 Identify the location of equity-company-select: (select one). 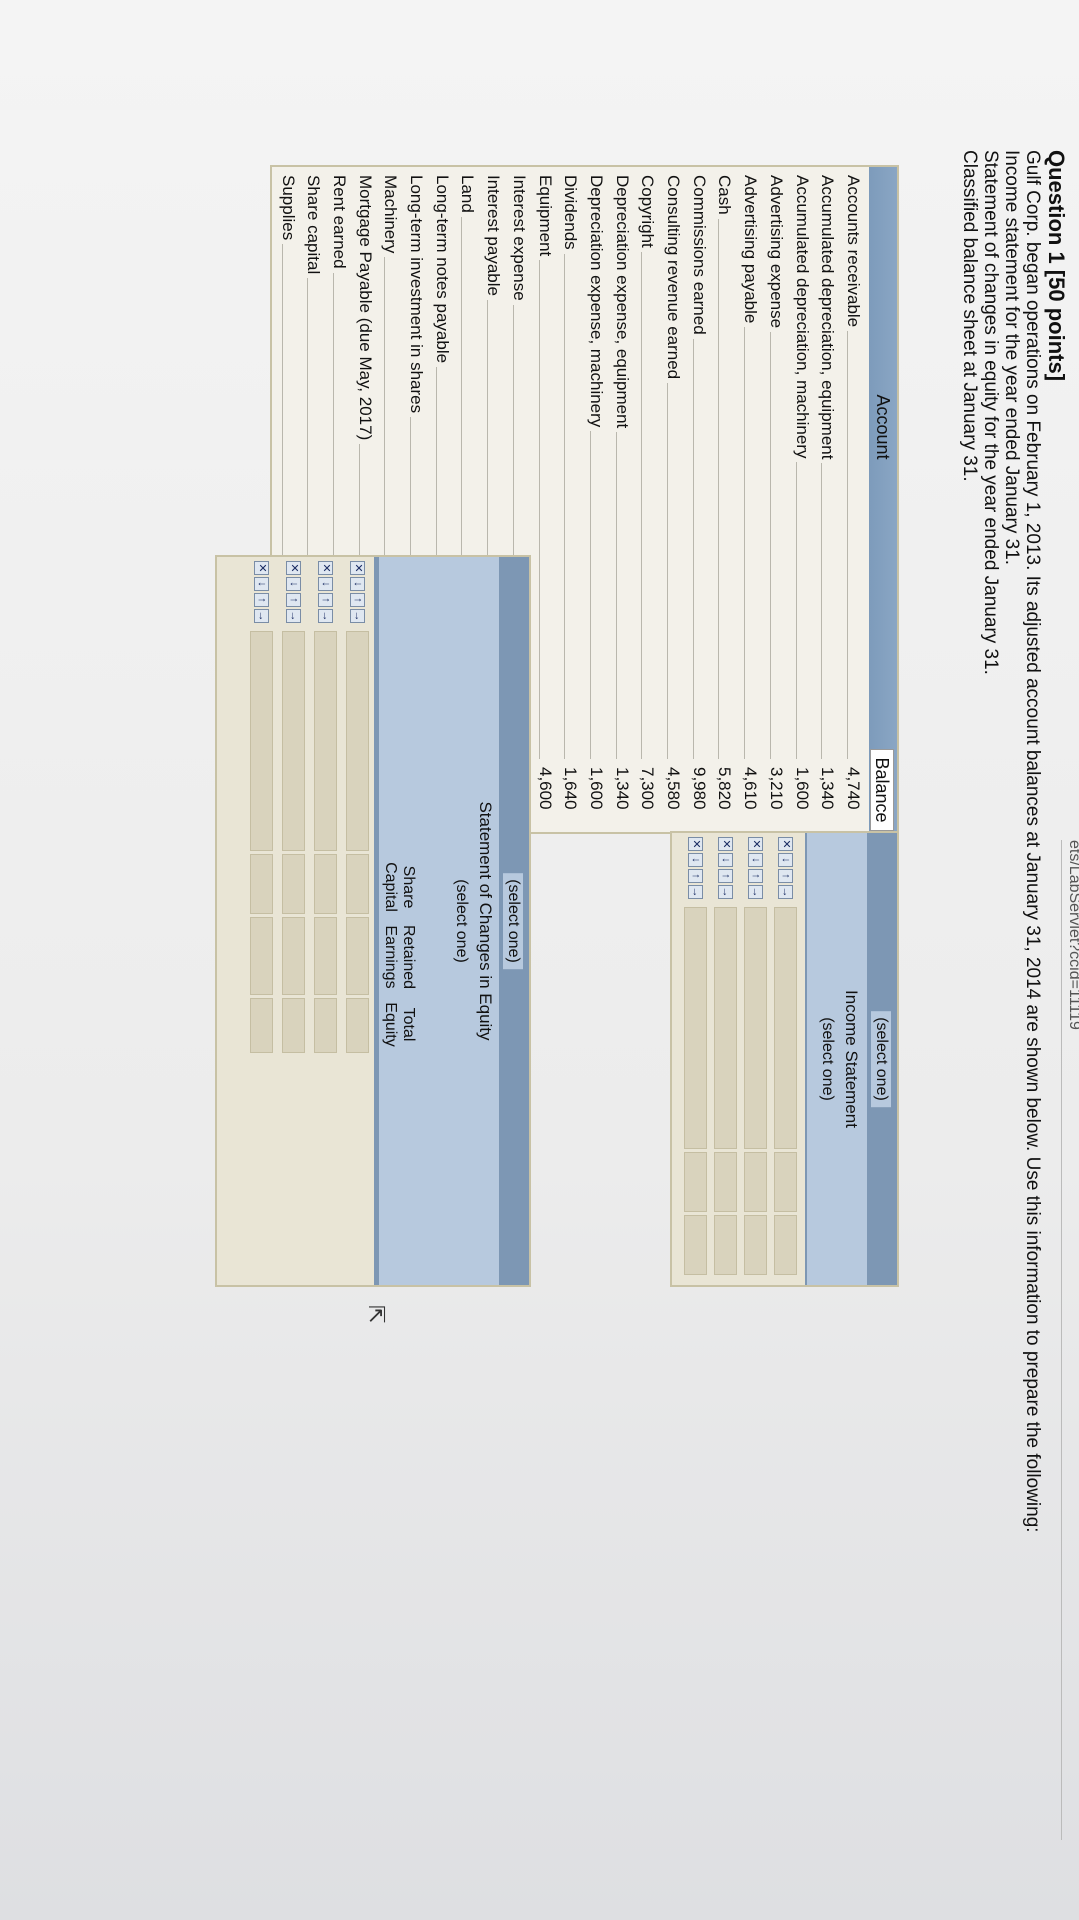
(513, 921).